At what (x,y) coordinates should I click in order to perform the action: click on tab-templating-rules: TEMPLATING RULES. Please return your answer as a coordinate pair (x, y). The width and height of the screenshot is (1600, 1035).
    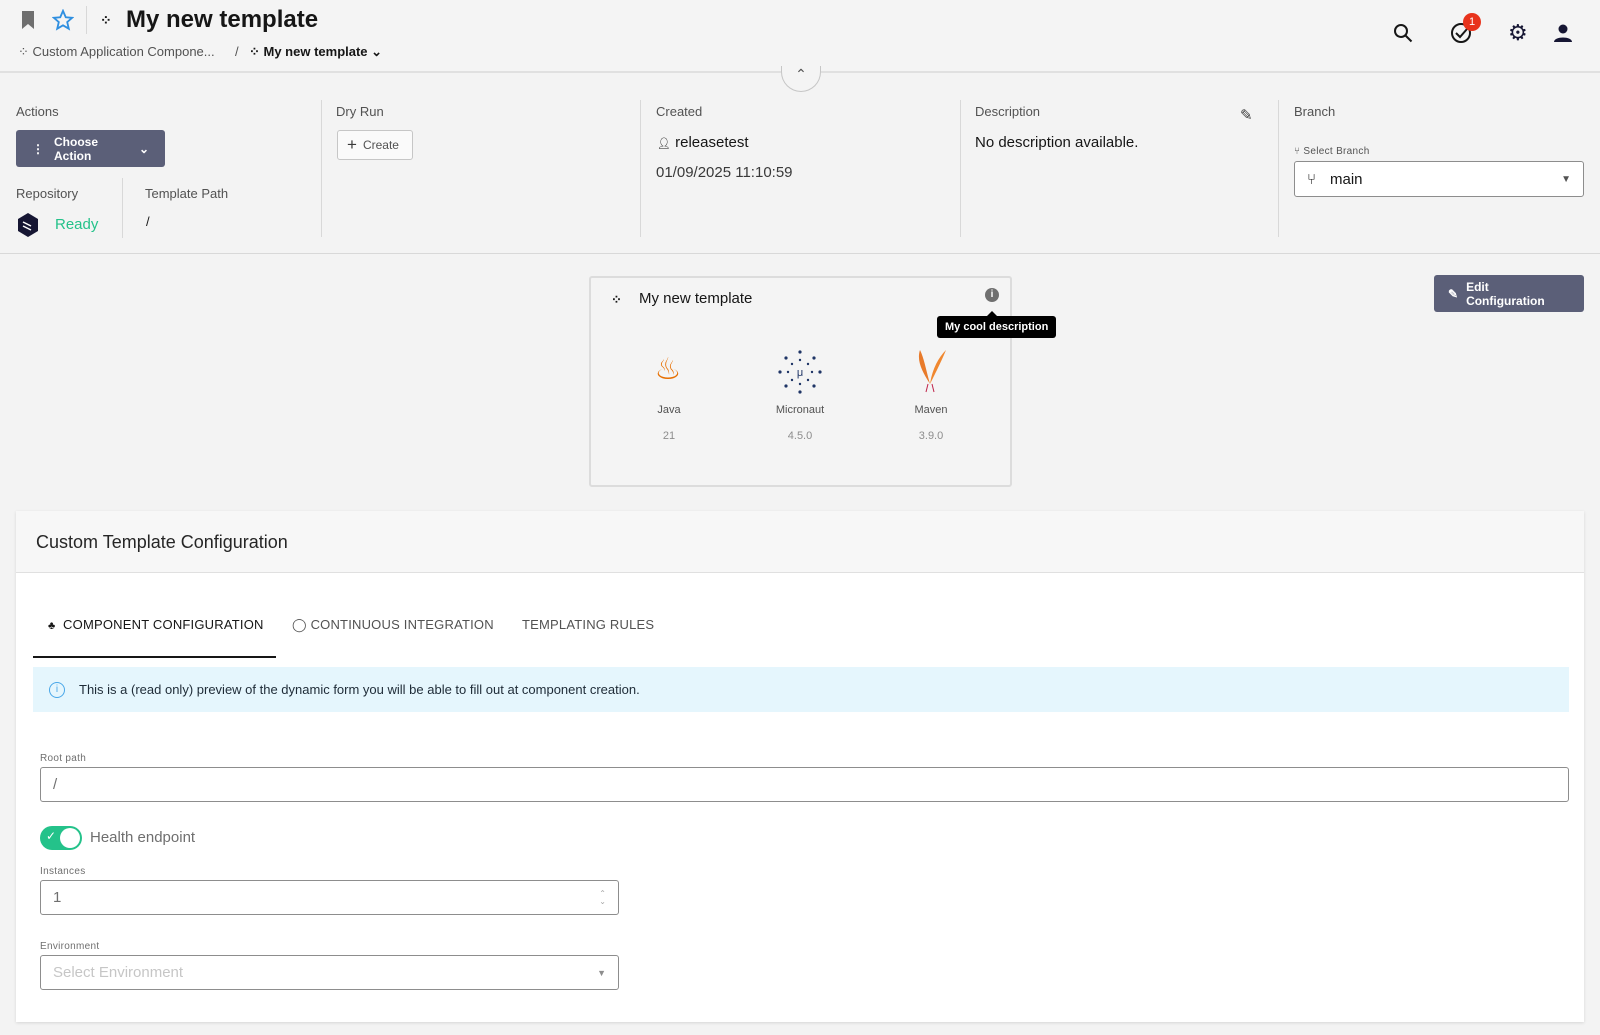
    Looking at the image, I should click on (588, 624).